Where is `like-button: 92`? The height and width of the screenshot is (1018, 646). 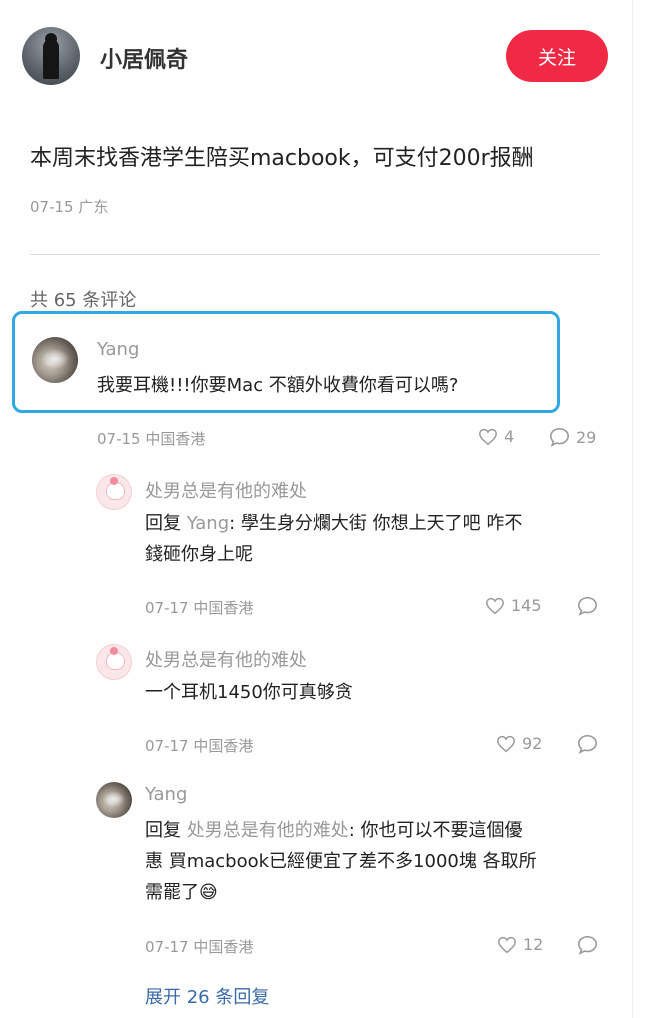 like-button: 92 is located at coordinates (519, 743).